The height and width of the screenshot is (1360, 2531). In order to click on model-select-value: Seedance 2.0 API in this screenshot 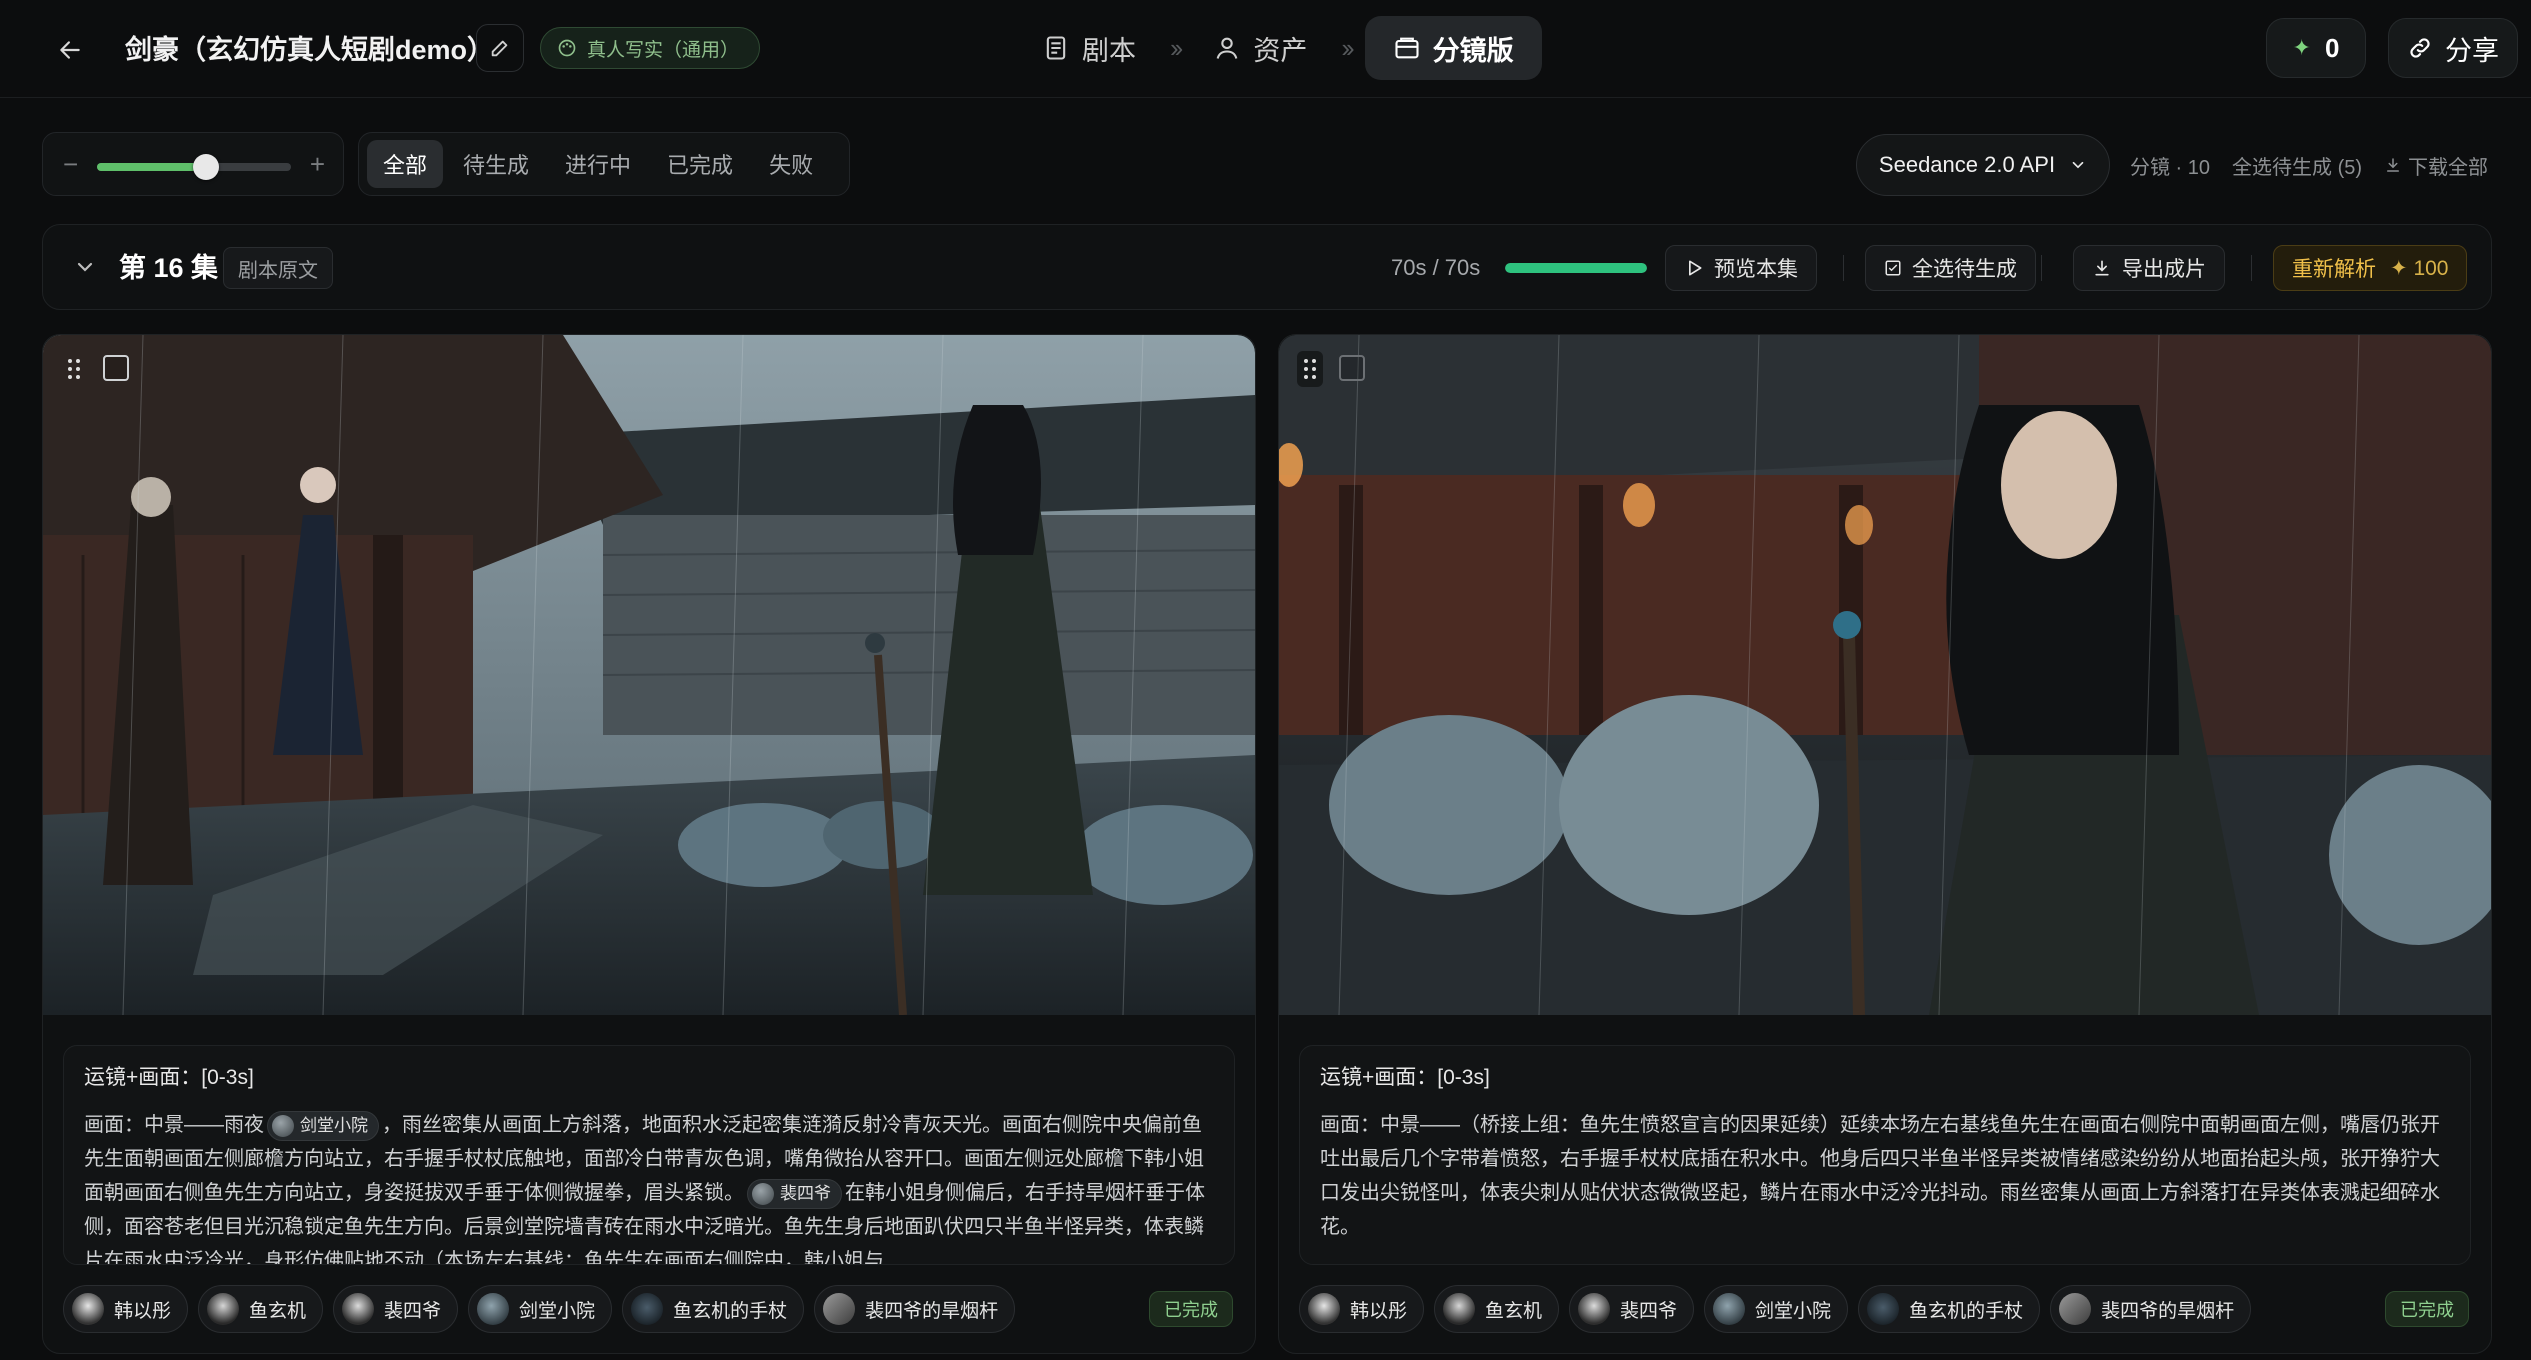, I will do `click(1967, 164)`.